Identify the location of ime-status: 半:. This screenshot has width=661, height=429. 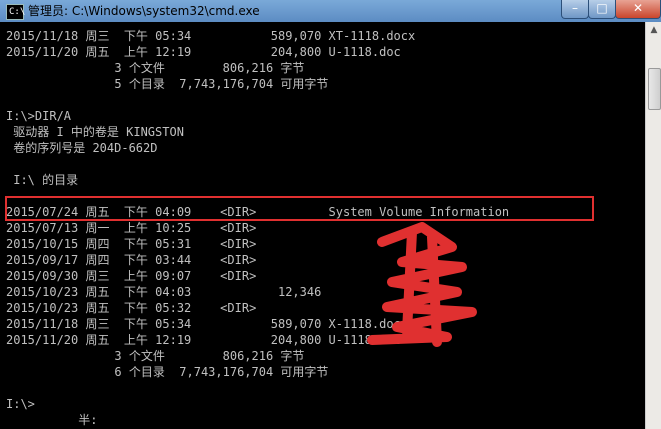
(52, 420).